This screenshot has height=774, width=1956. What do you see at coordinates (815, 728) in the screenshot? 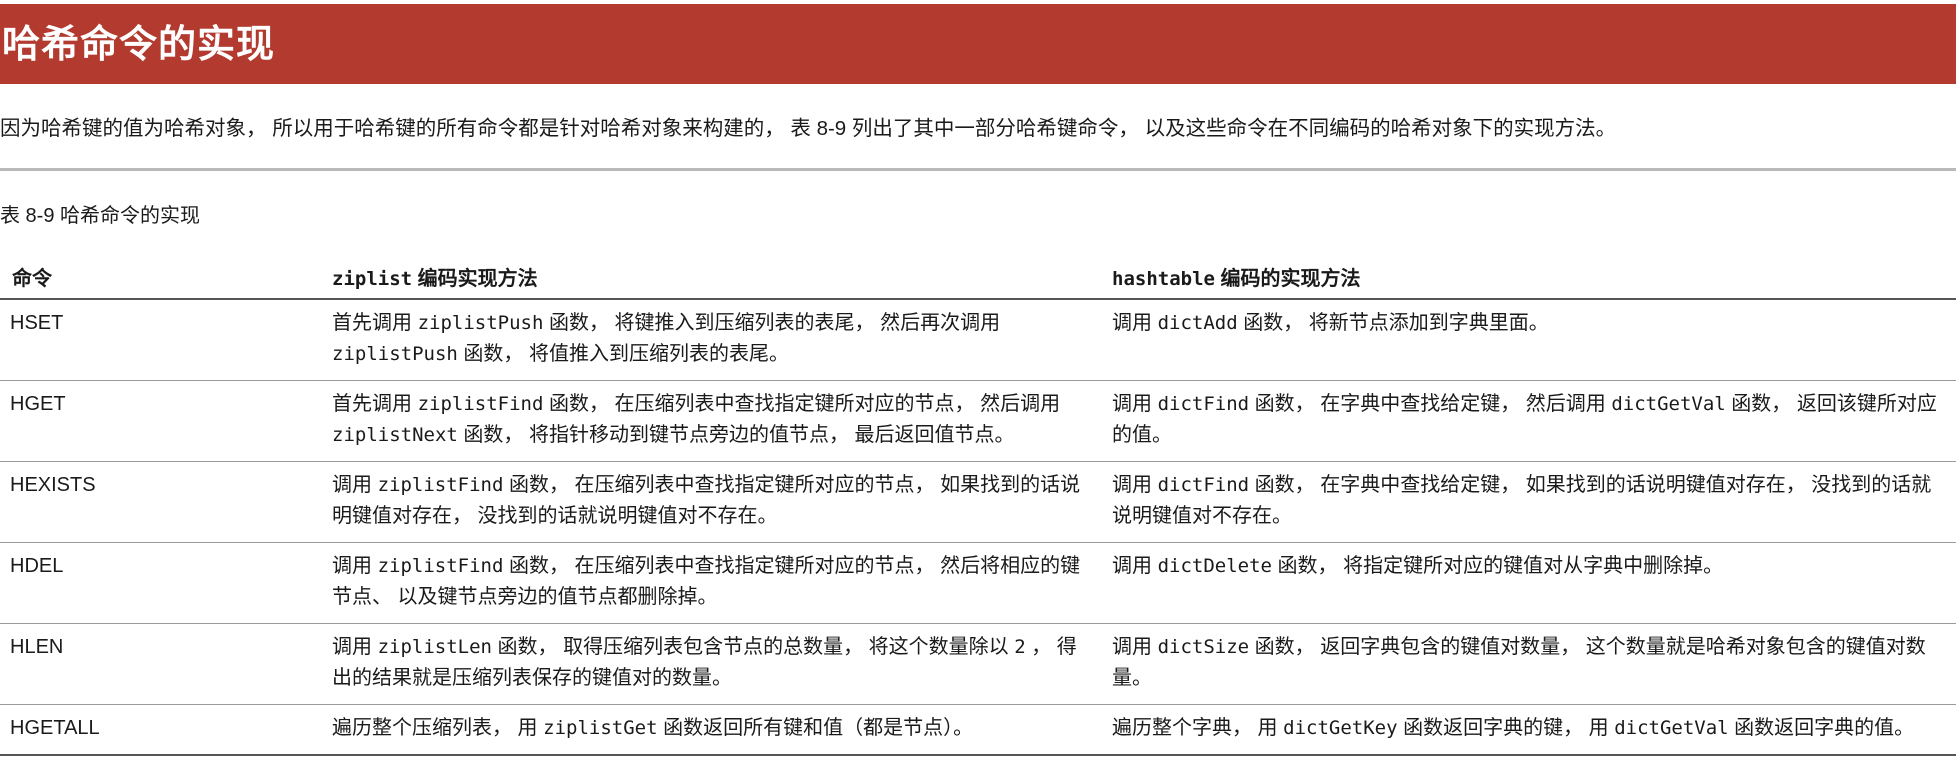
I see `cell-text: 函数返回所有键和值（都是节点）。` at bounding box center [815, 728].